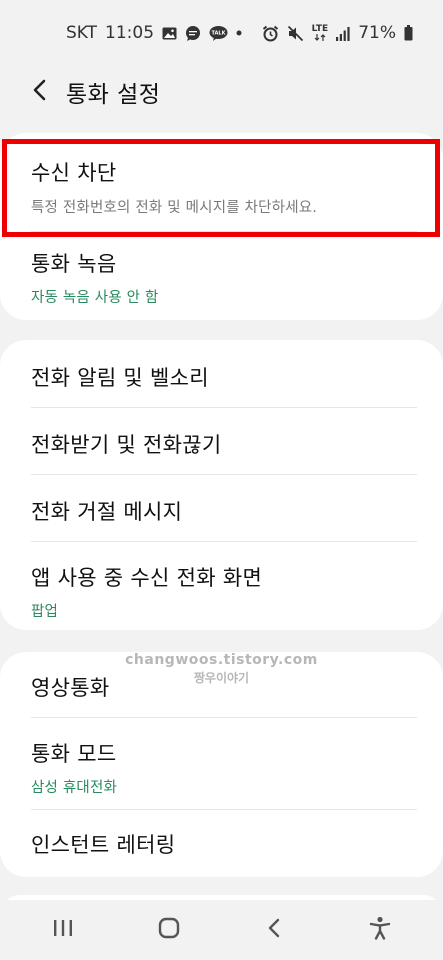 This screenshot has height=960, width=443. I want to click on call-recording-item: 통화 녹음 자동 녹음 사용 안 함, so click(221, 278).